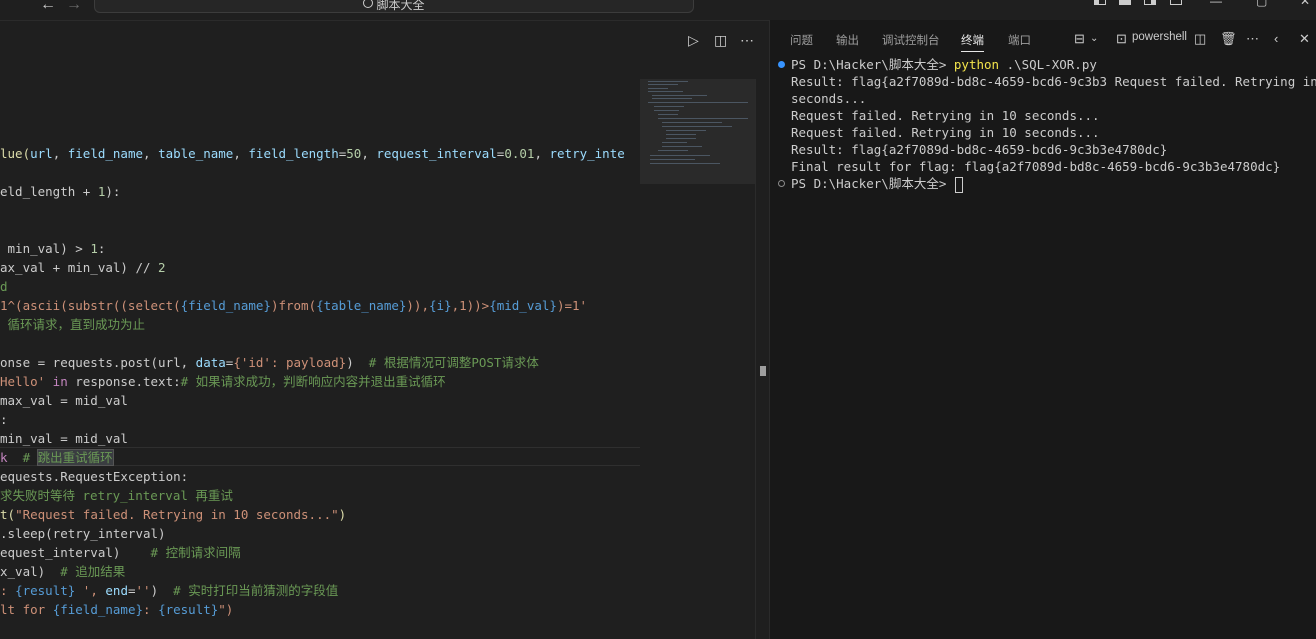  What do you see at coordinates (847, 40) in the screenshot?
I see `tab-output: 输出` at bounding box center [847, 40].